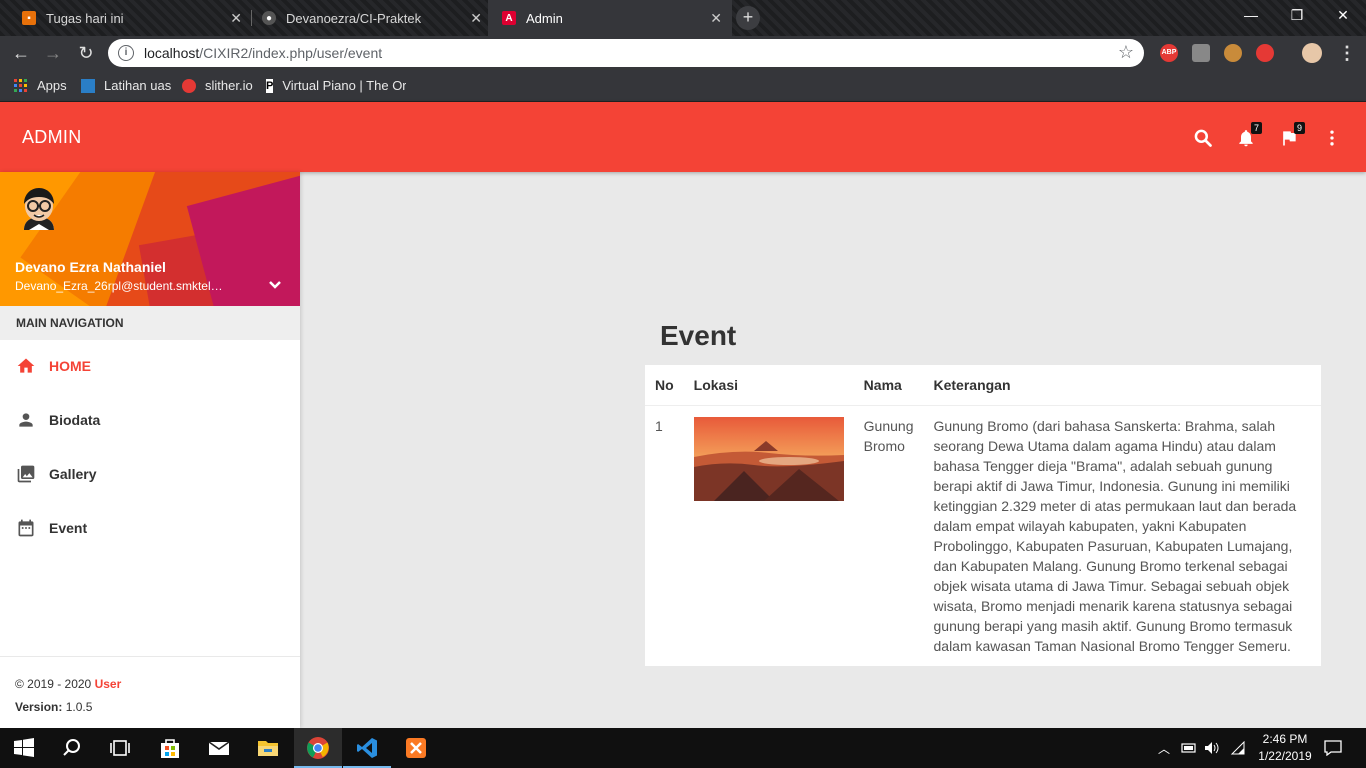  Describe the element at coordinates (1251, 15) in the screenshot. I see `minimize-button: —` at that location.